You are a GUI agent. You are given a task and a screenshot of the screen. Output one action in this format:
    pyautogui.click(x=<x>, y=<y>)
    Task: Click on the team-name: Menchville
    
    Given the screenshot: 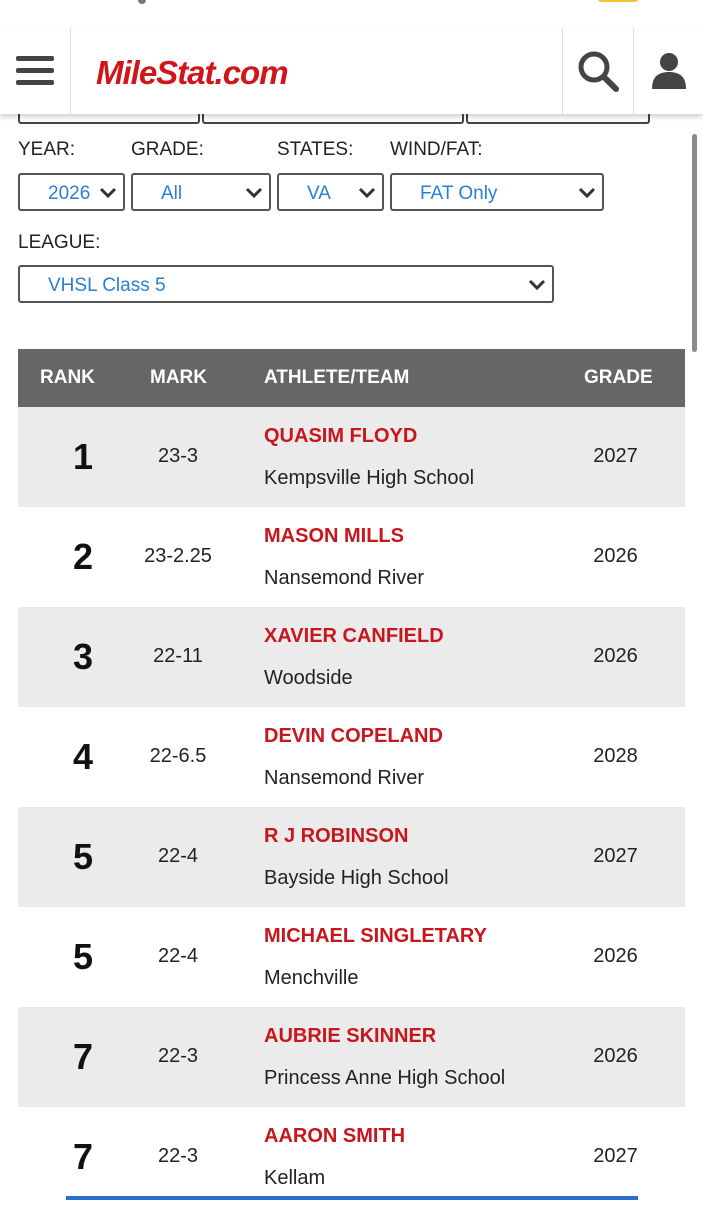 What is the action you would take?
    pyautogui.click(x=311, y=978)
    